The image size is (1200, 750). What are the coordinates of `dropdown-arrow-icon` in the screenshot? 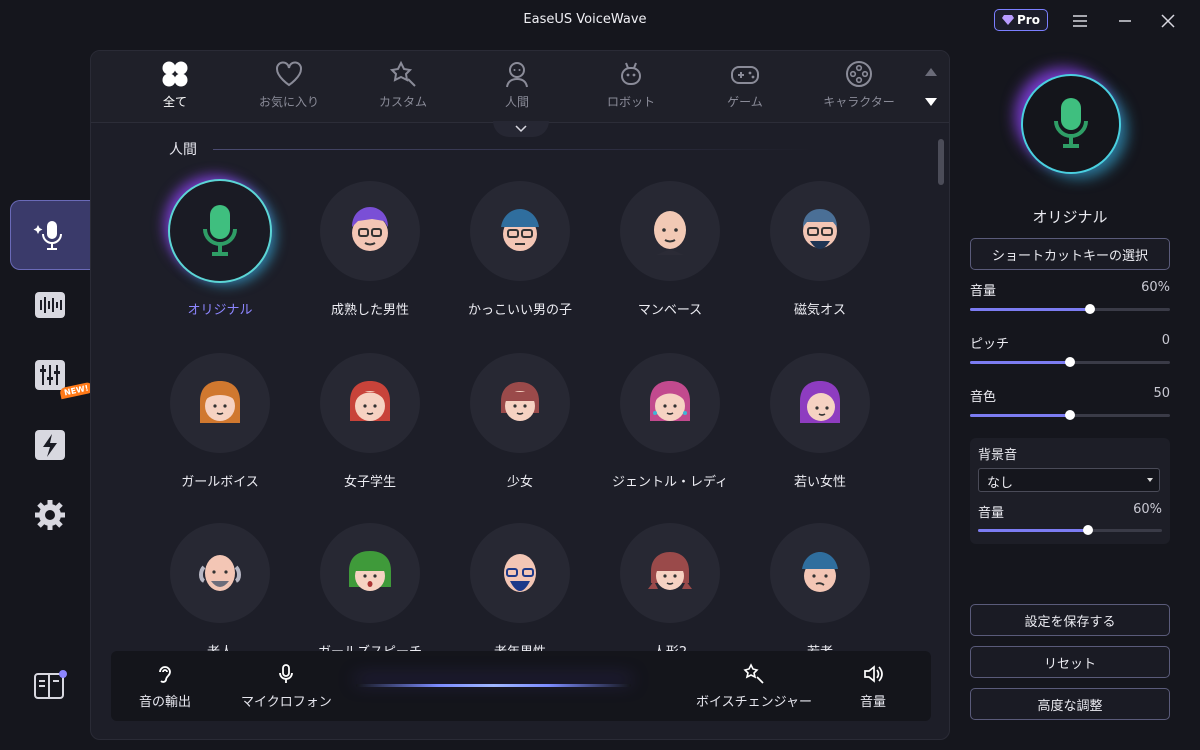 It's located at (1150, 480).